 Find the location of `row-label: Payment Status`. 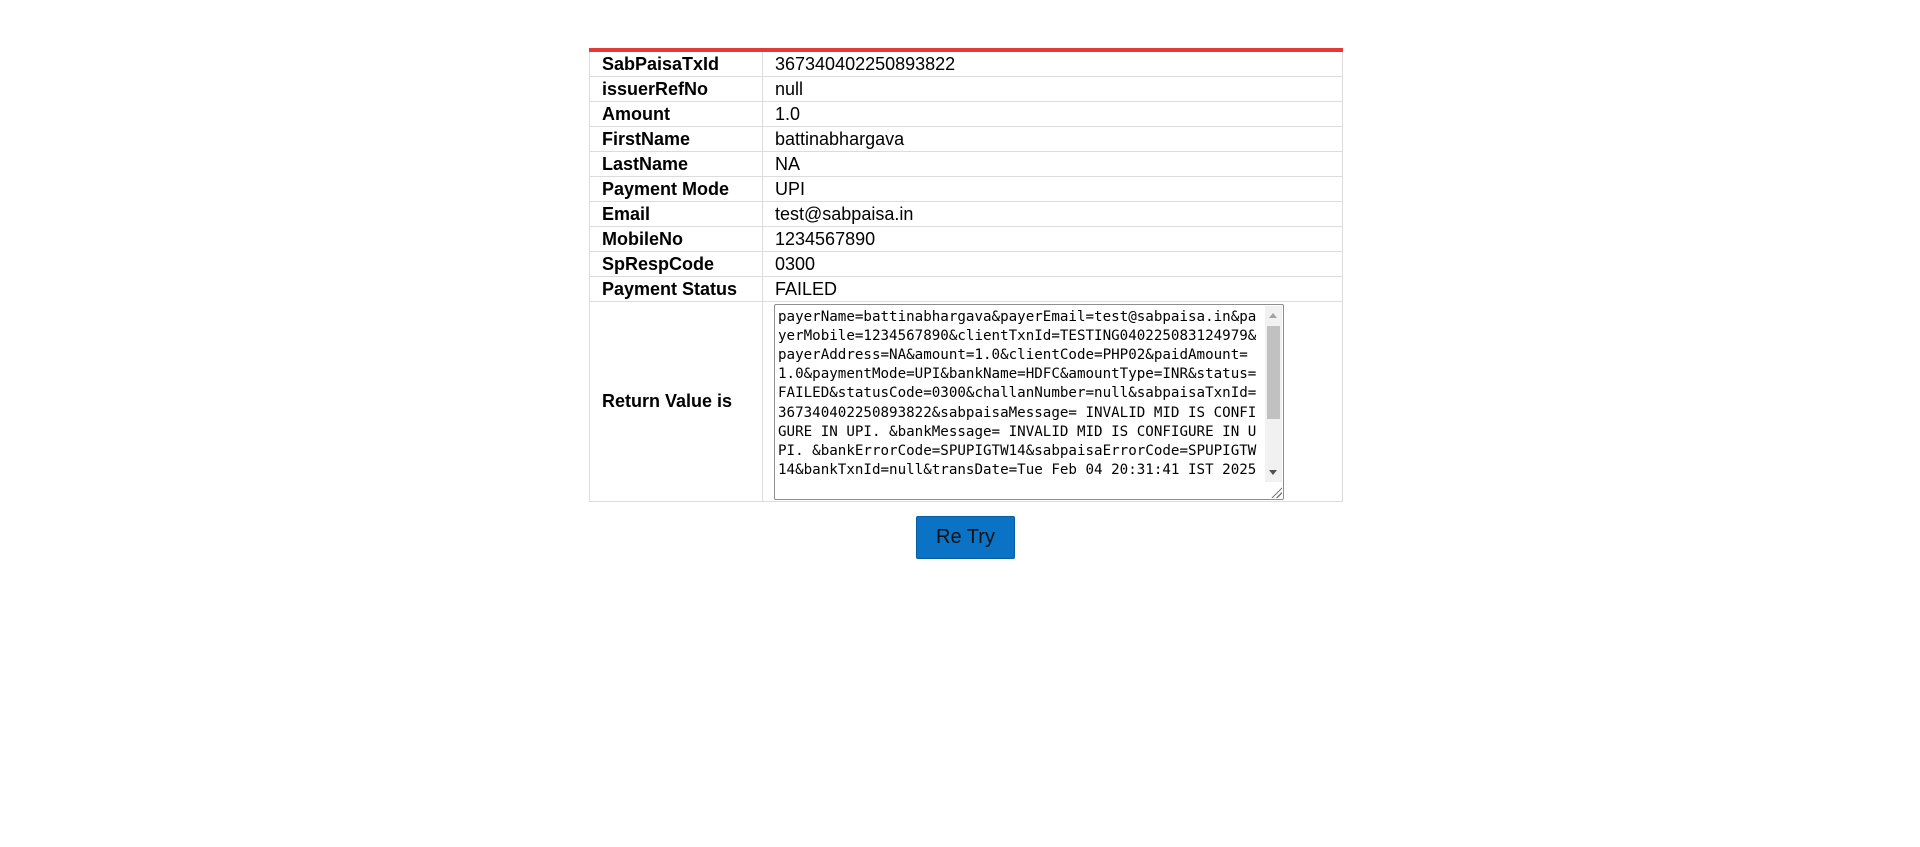

row-label: Payment Status is located at coordinates (676, 289).